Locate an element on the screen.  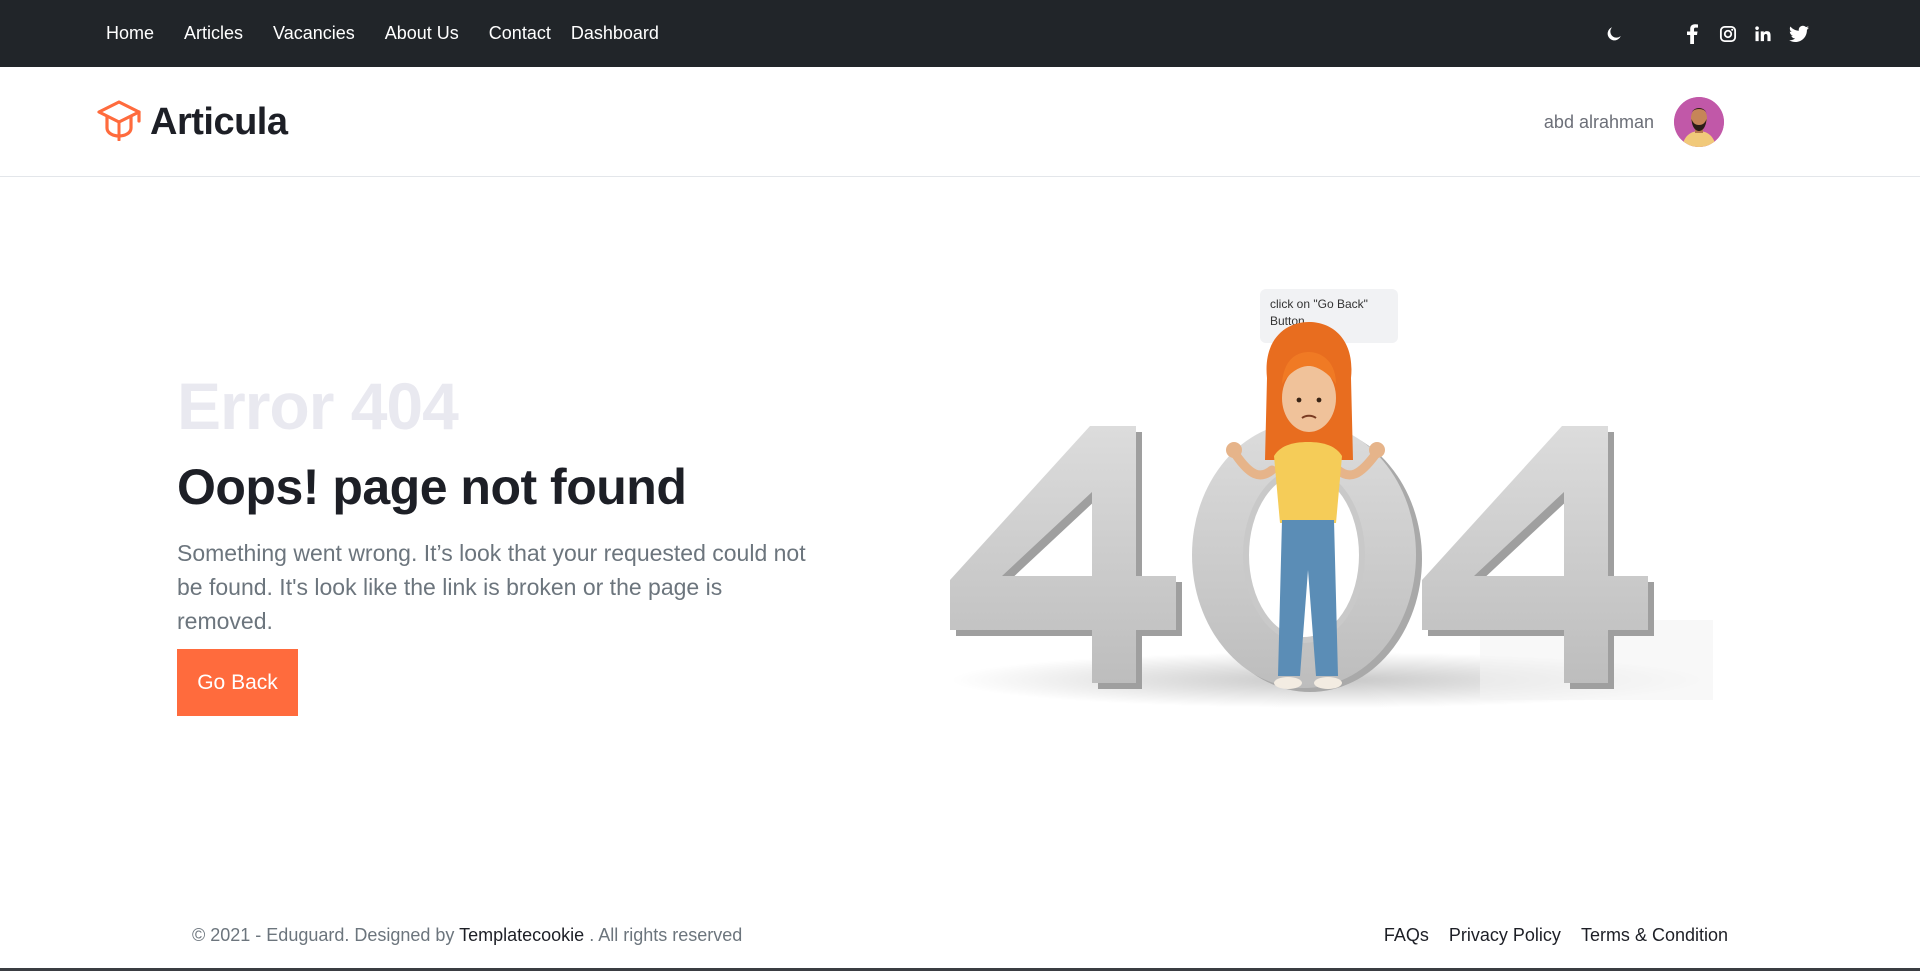
logo-text: Articula is located at coordinates (219, 122).